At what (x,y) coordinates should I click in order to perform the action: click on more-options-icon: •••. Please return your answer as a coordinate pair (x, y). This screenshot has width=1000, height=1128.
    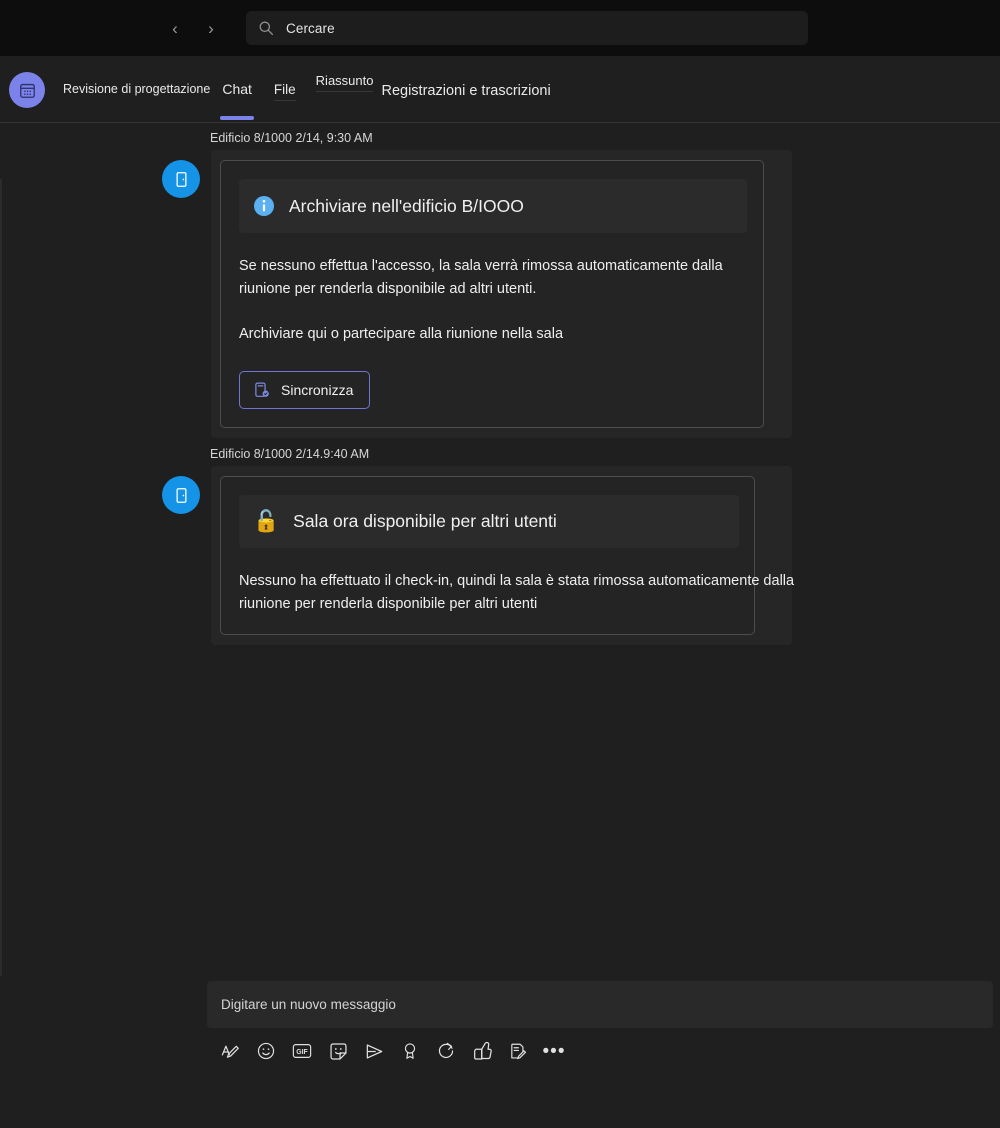
    Looking at the image, I should click on (554, 1051).